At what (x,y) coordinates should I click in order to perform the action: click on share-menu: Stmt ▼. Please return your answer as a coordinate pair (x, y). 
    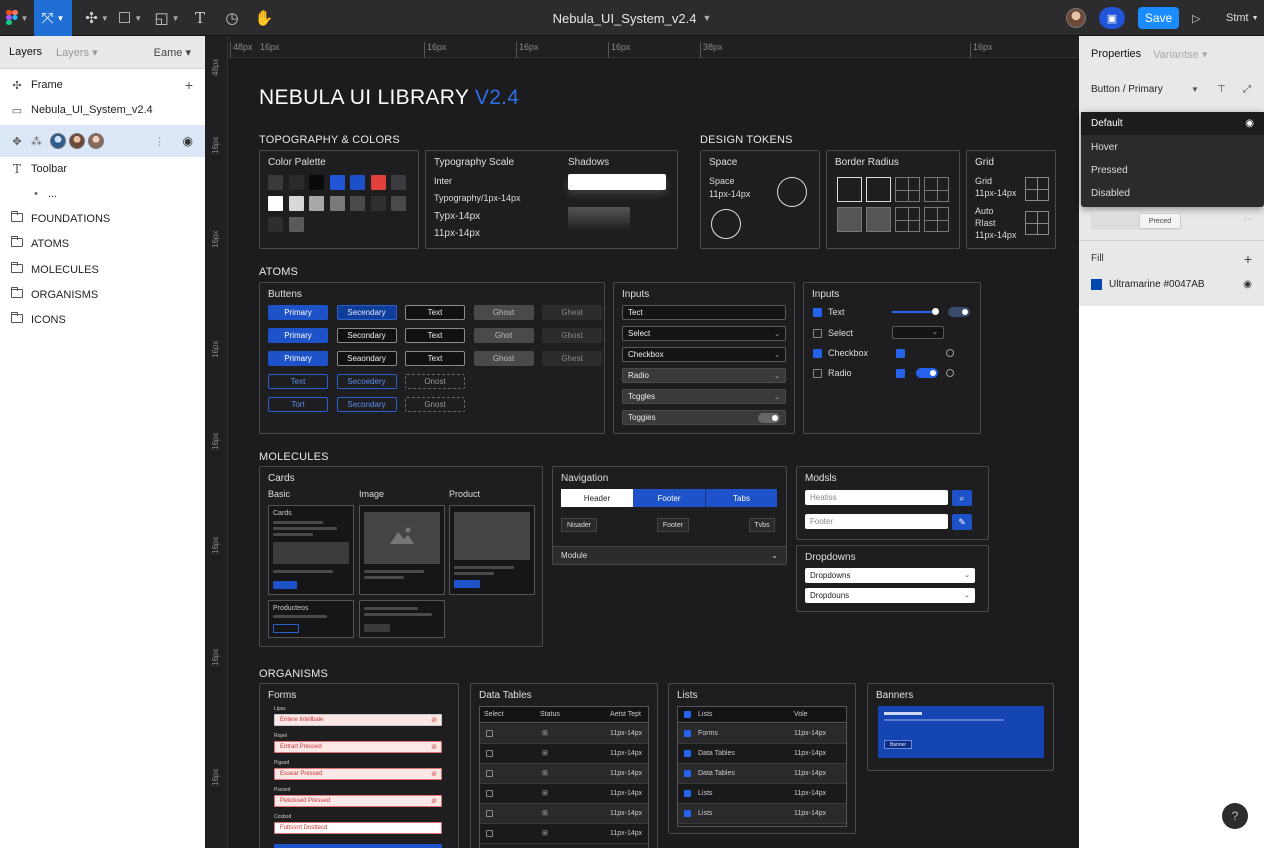
    Looking at the image, I should click on (1242, 18).